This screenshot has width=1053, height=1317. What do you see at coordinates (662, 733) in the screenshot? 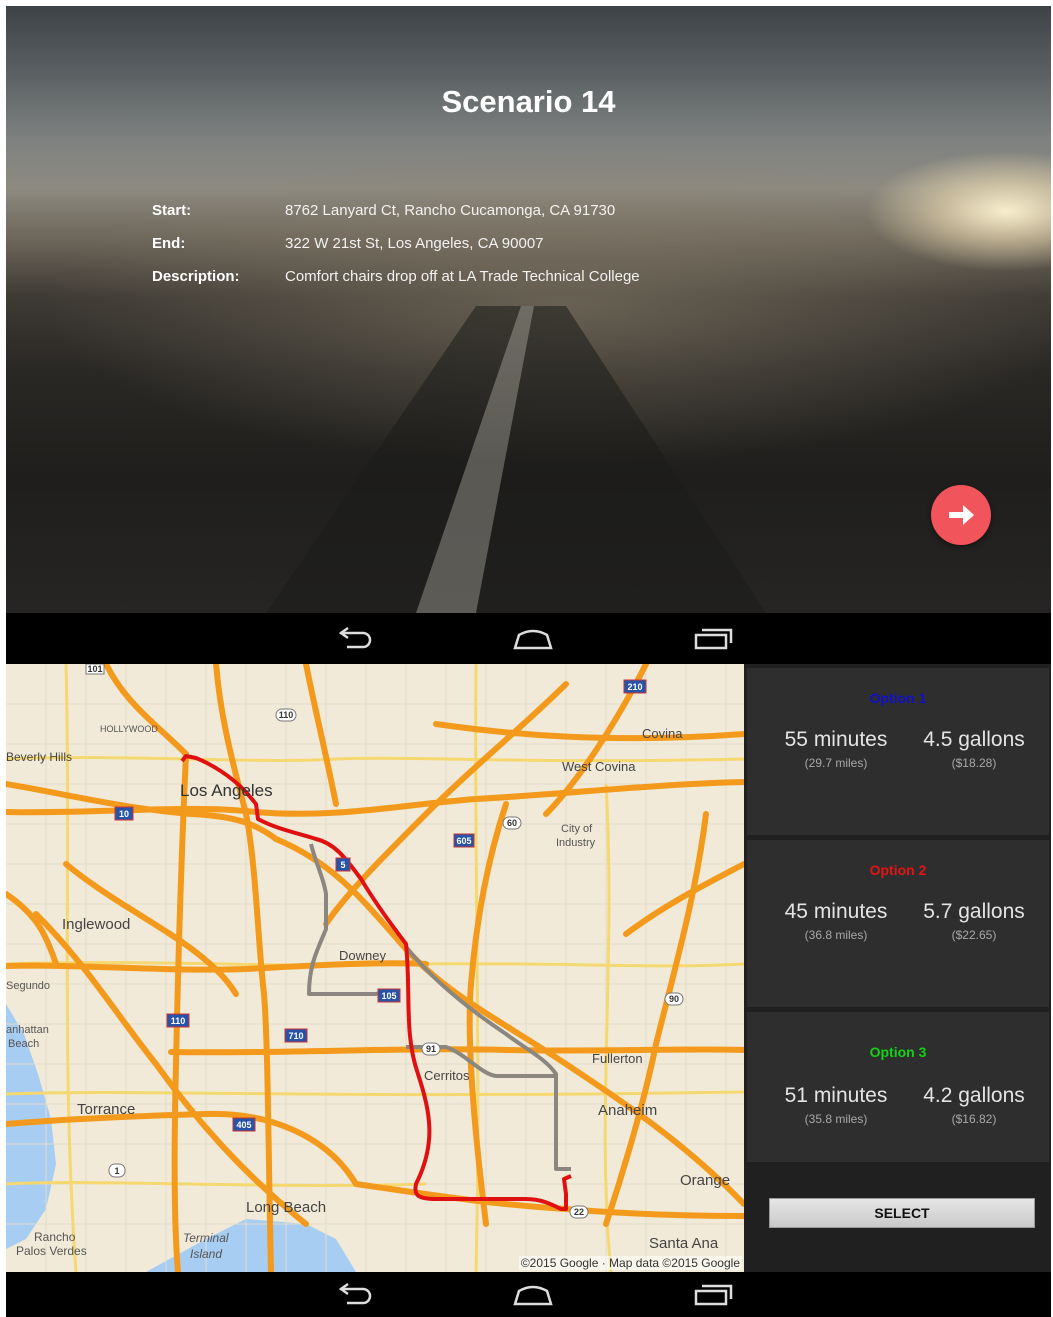
I see `place-covina: Covina` at bounding box center [662, 733].